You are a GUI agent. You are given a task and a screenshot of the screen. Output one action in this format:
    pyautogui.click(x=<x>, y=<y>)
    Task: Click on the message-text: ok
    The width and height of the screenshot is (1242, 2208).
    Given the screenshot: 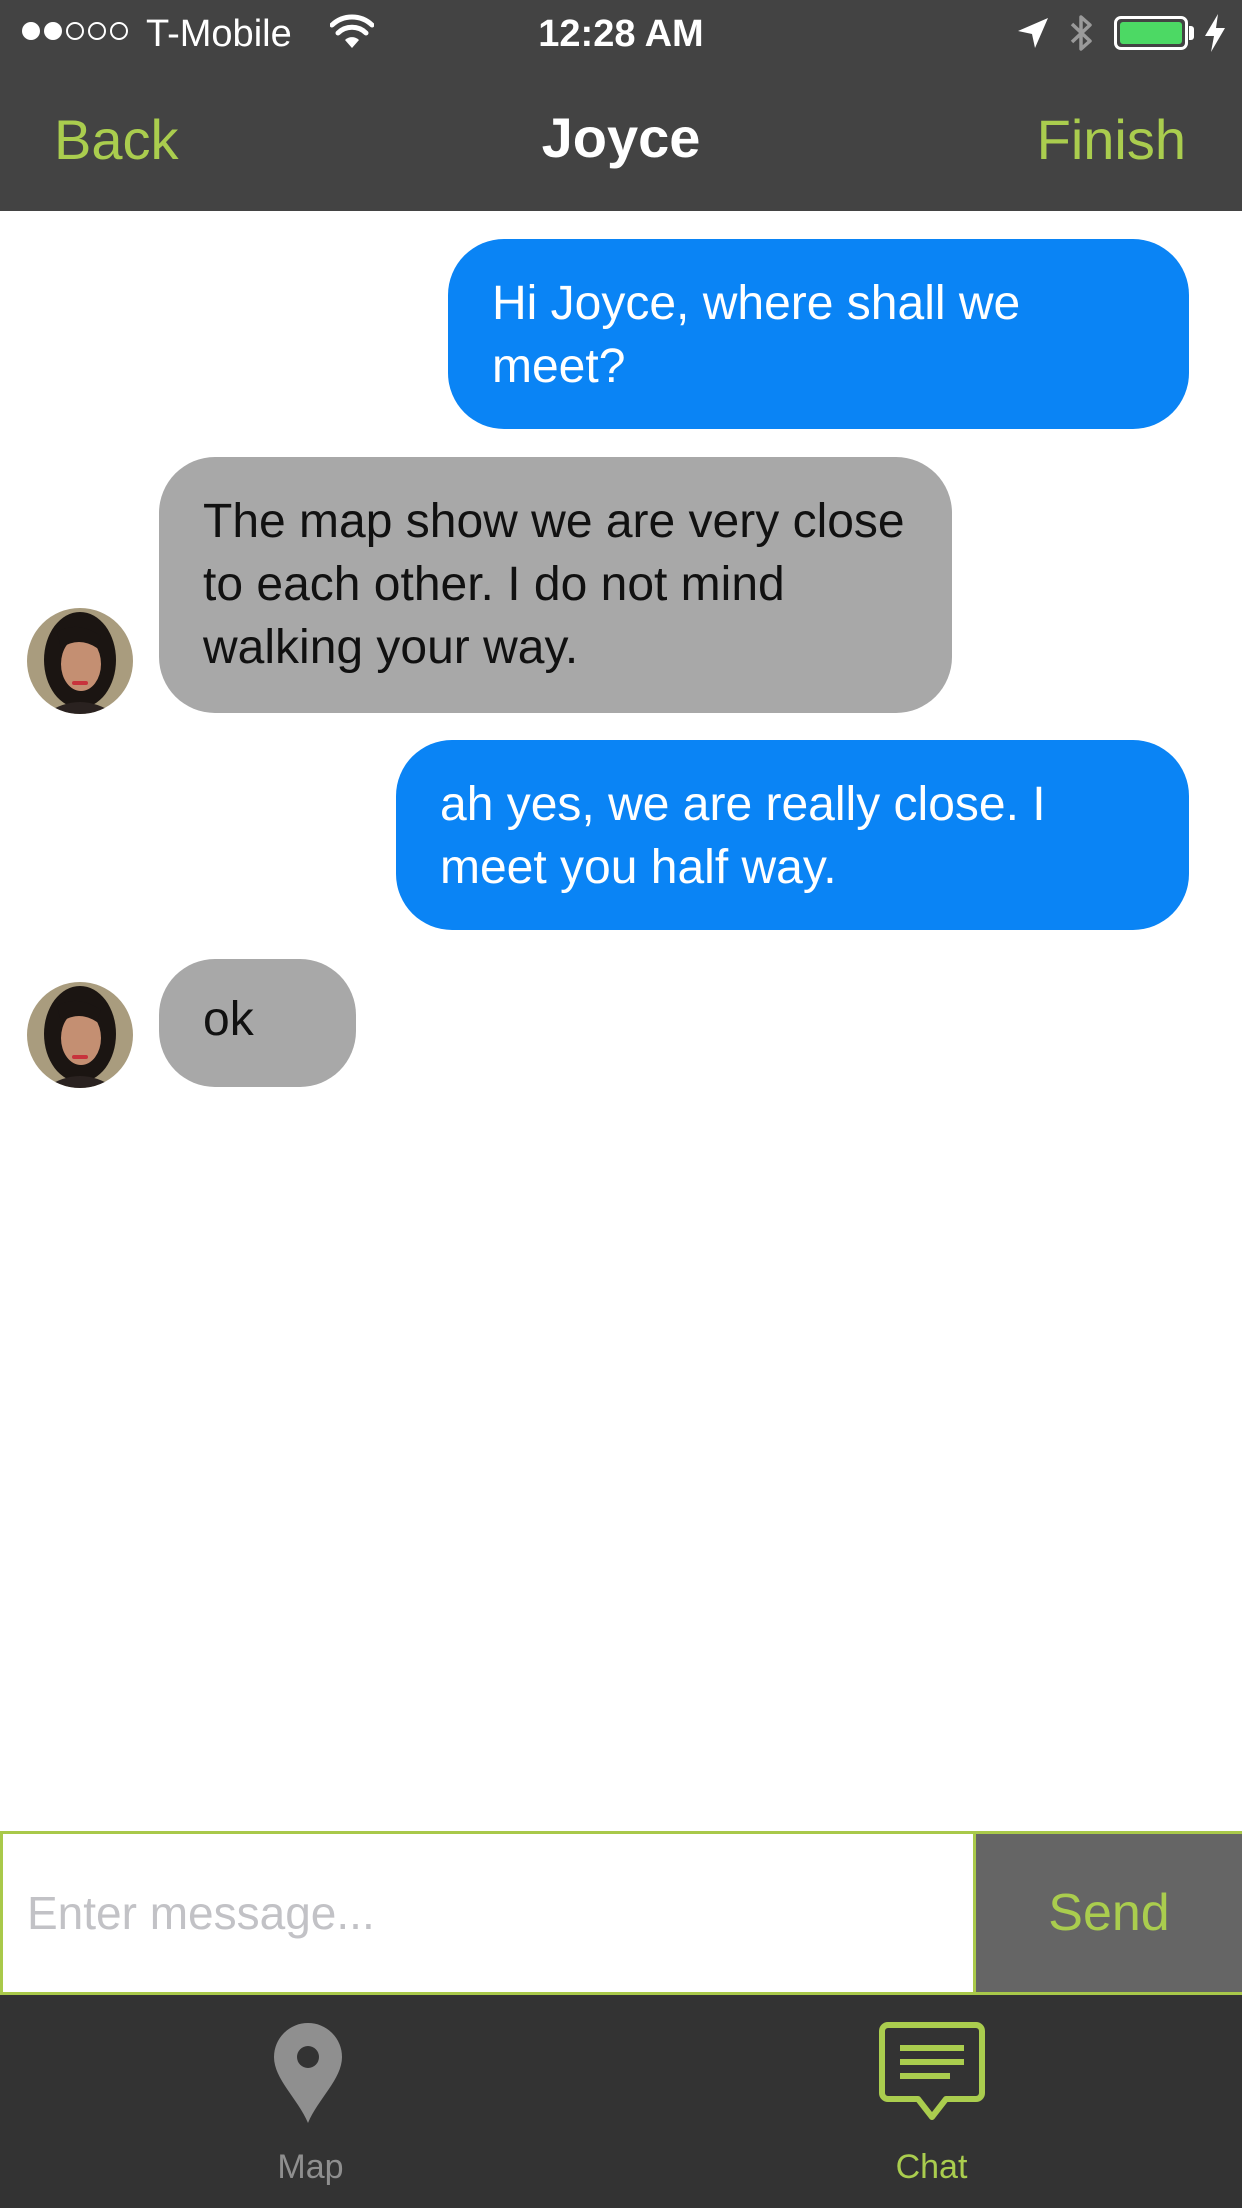 What is the action you would take?
    pyautogui.click(x=228, y=1019)
    